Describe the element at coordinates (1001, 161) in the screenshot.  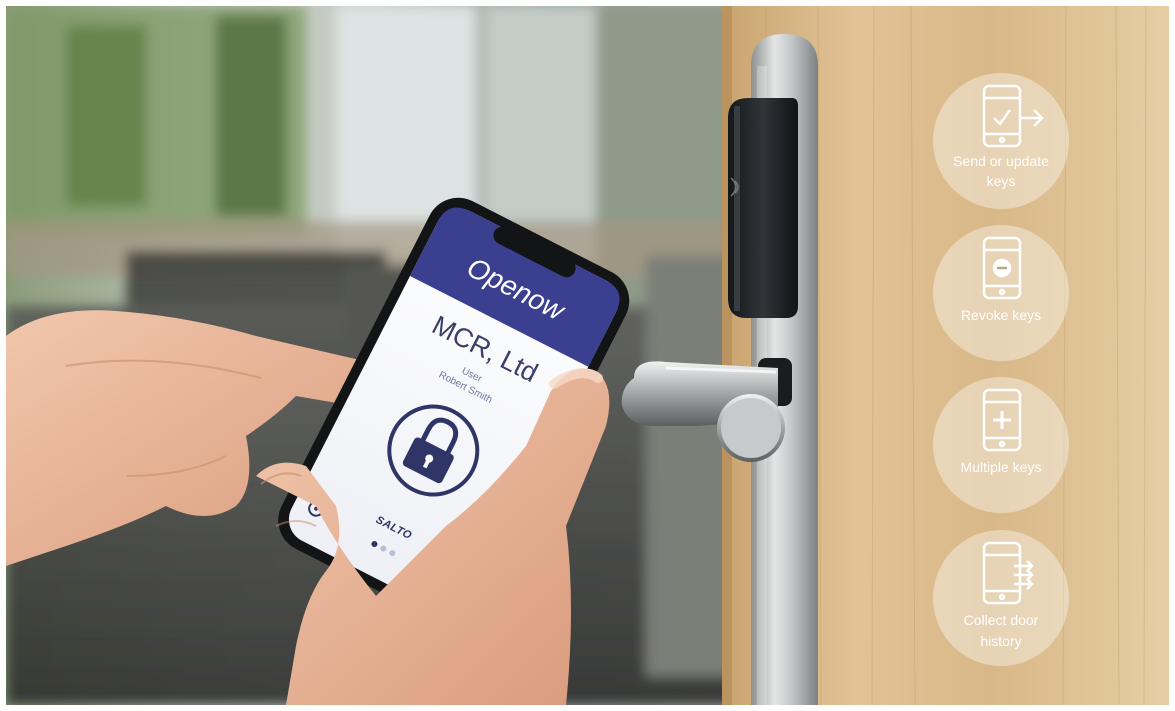
I see `feature-label-send-line1: Send or update` at that location.